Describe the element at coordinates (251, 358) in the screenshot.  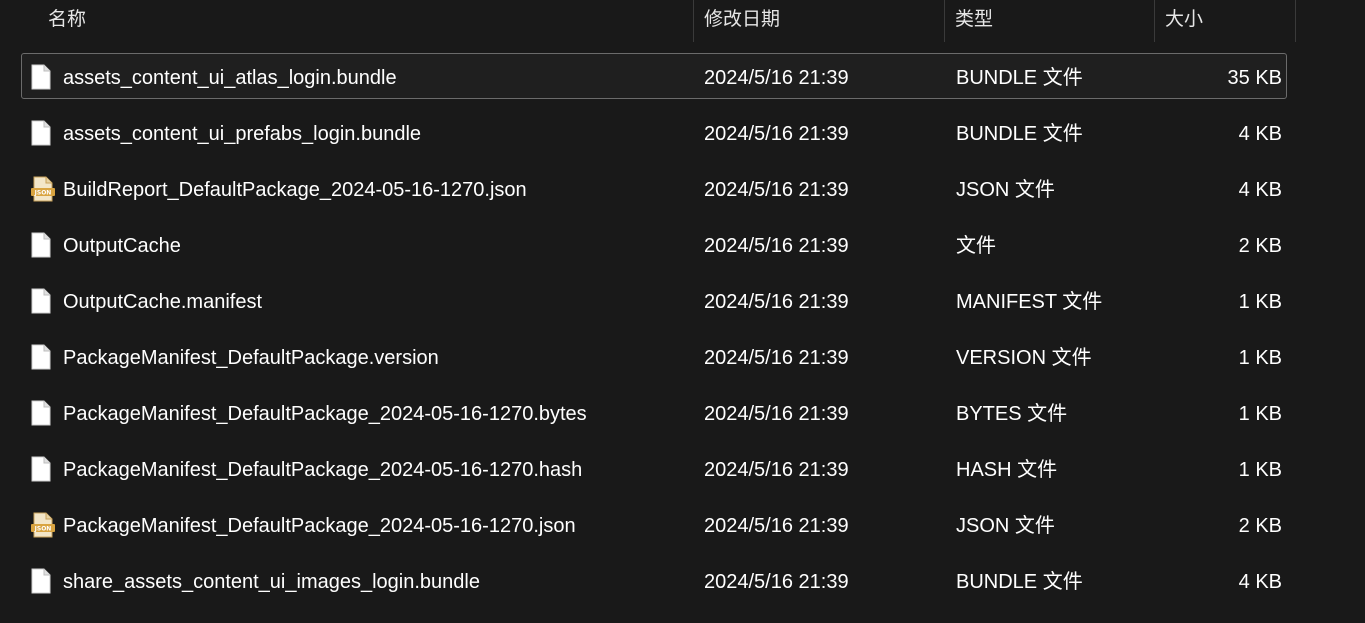
I see `file-name: PackageManifest_DefaultPackage.version` at that location.